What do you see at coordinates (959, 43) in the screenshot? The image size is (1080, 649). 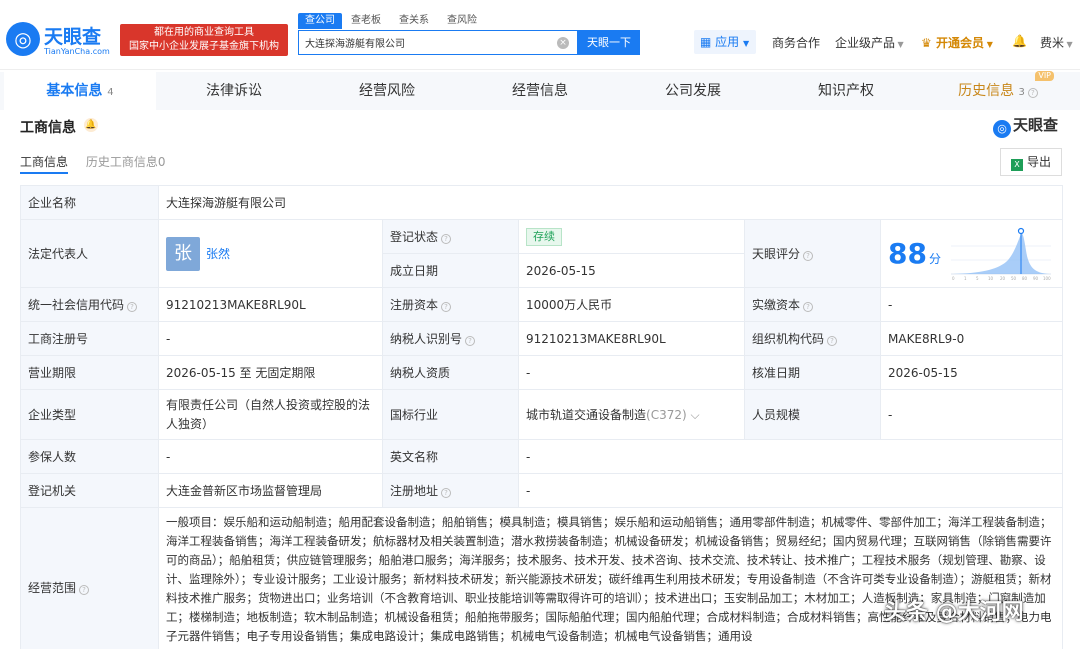 I see `nav-vip-label: 开通会员` at bounding box center [959, 43].